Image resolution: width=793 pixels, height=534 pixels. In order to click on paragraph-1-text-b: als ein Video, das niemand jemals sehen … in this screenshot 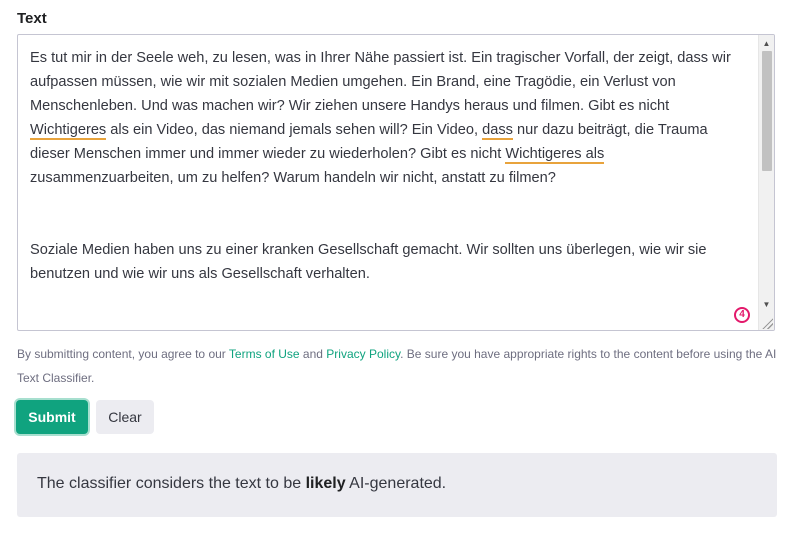, I will do `click(294, 130)`.